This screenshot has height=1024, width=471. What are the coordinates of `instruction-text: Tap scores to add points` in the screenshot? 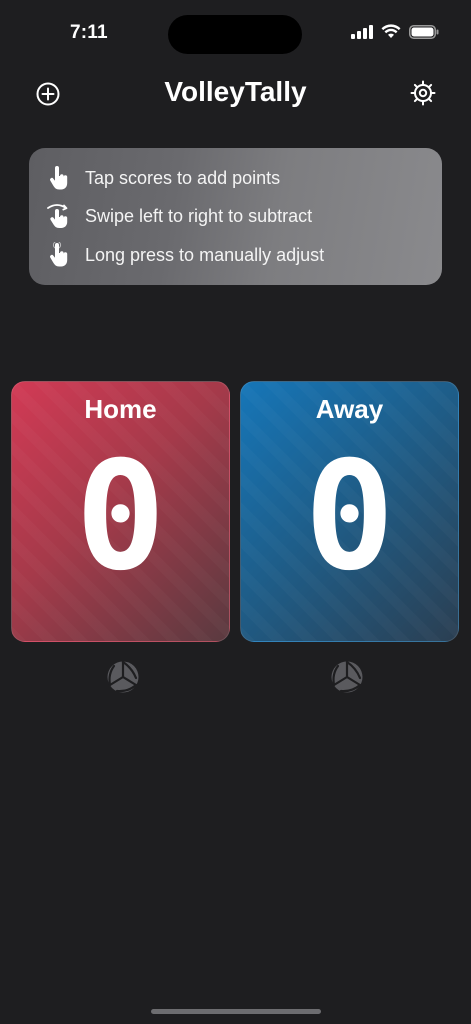 It's located at (183, 177).